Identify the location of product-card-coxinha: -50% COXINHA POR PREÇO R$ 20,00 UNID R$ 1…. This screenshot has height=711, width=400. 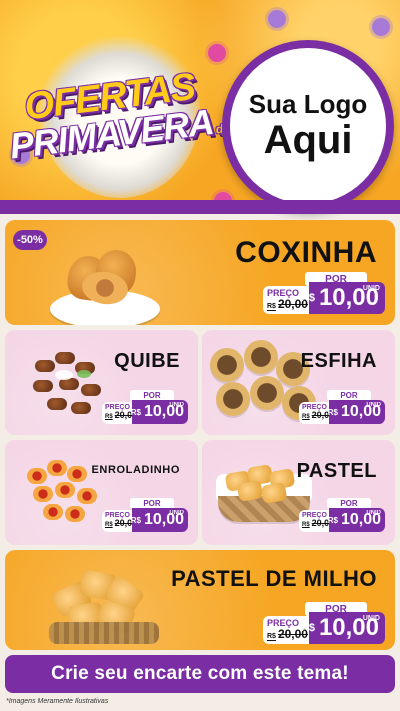
(200, 272).